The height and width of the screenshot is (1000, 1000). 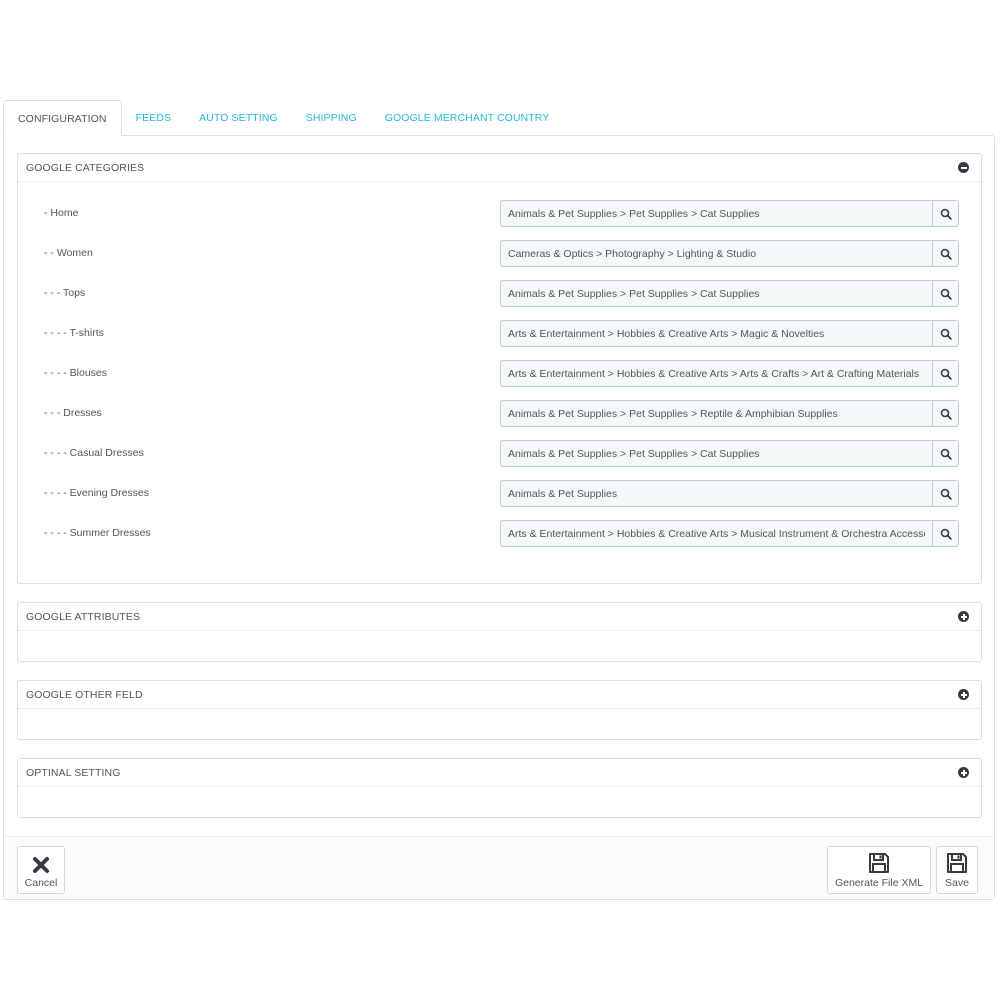 I want to click on category-row: - - Women, so click(x=500, y=257).